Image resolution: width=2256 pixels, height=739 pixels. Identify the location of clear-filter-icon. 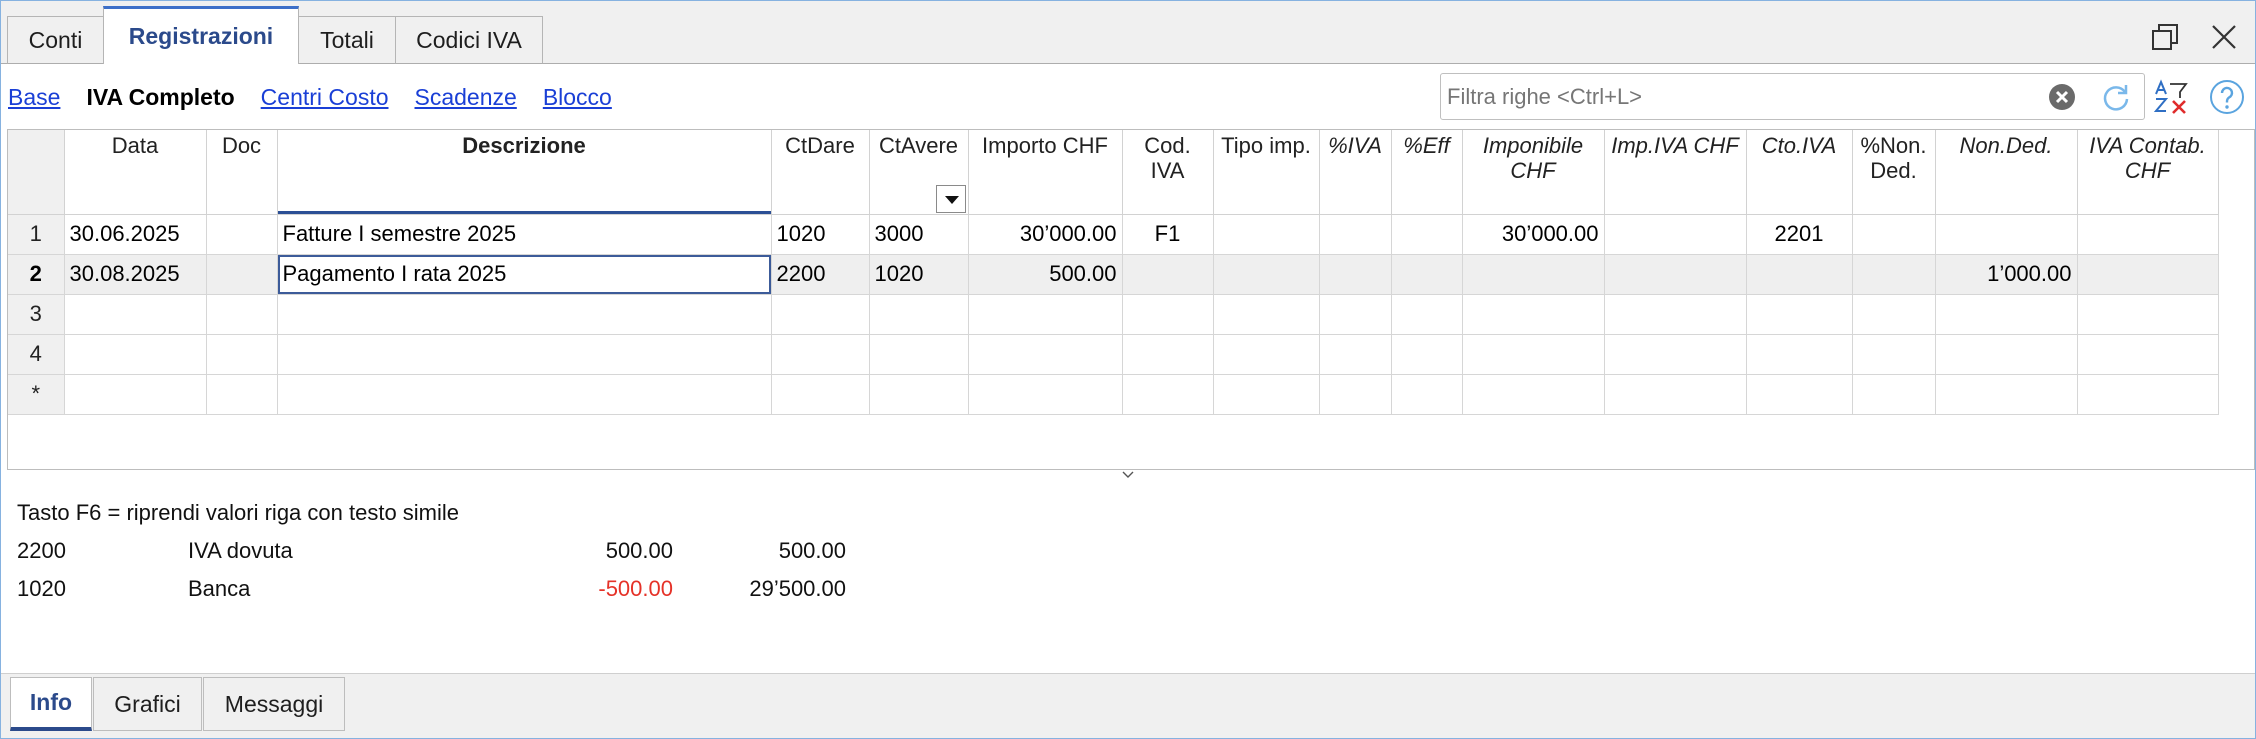
(2062, 97).